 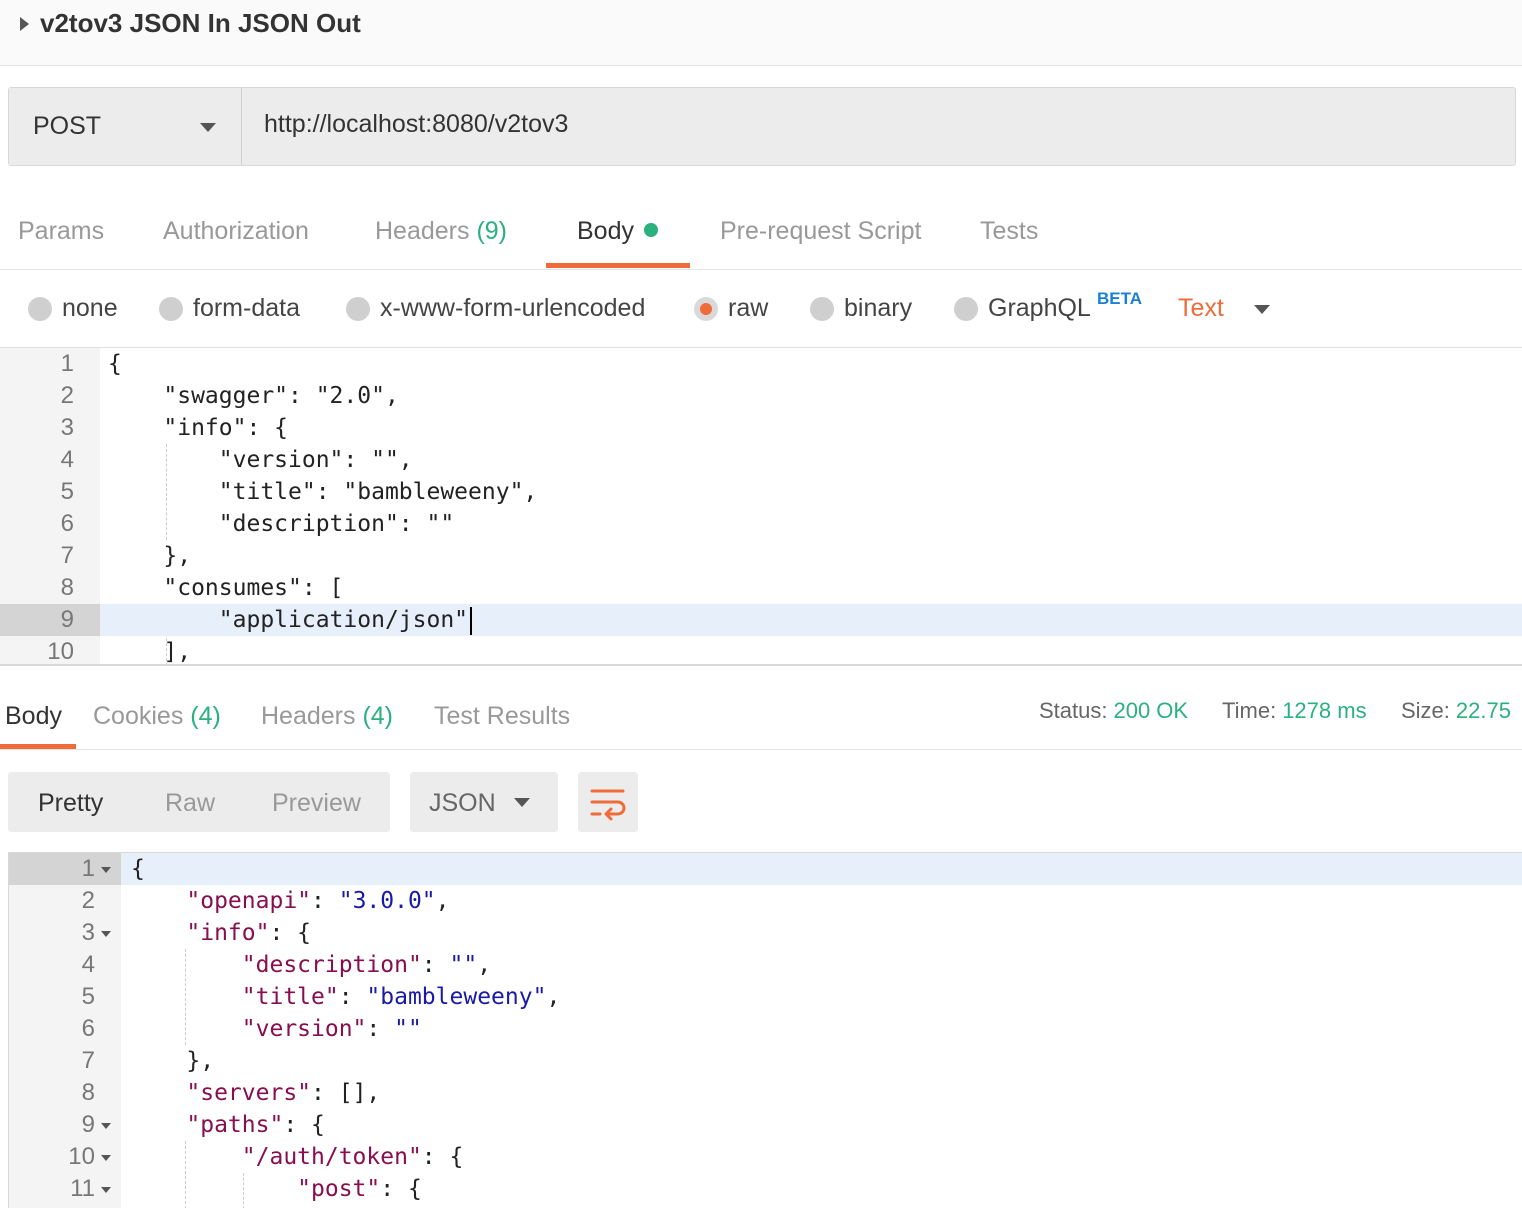 What do you see at coordinates (205, 716) in the screenshot?
I see `tab-cookies-count: (4)` at bounding box center [205, 716].